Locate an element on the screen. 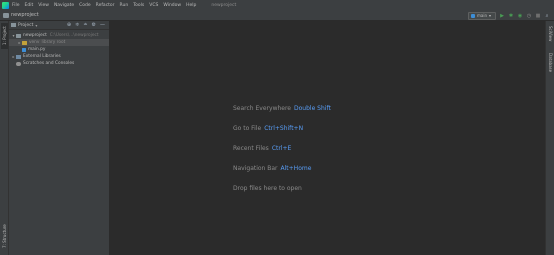  project-icon is located at coordinates (13, 25).